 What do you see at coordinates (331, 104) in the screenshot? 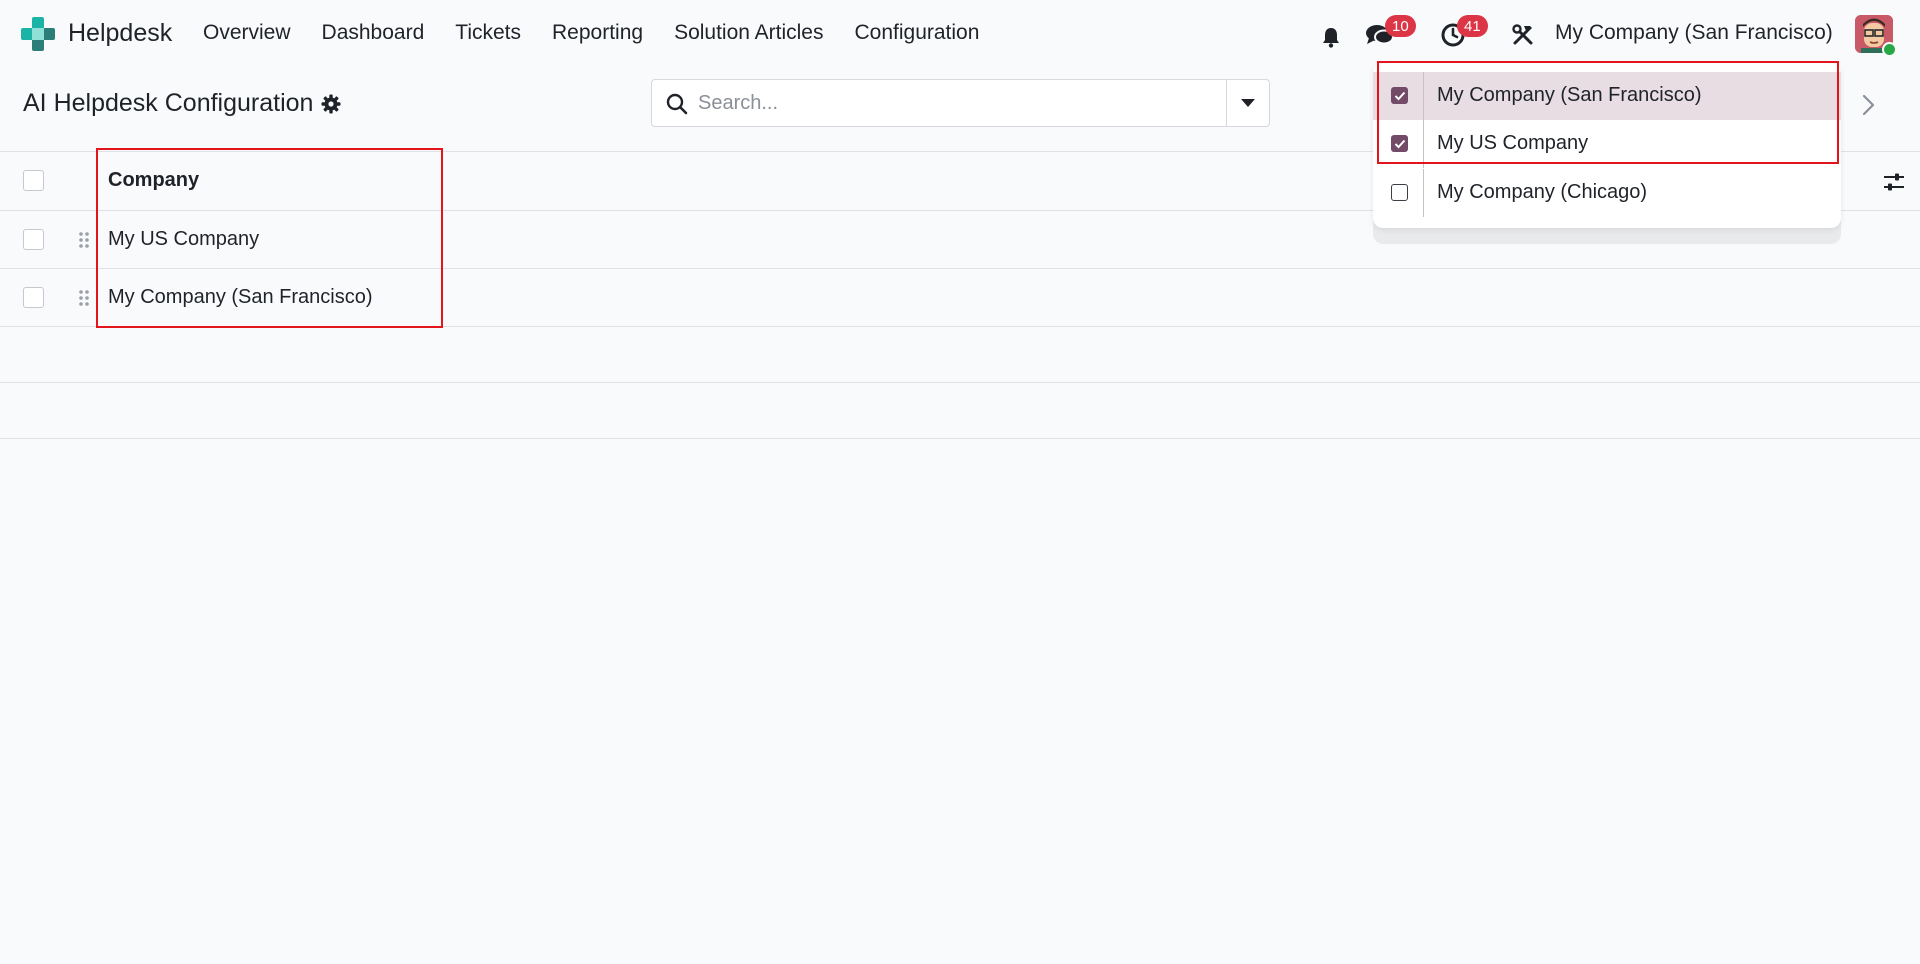
I see `gear-icon` at bounding box center [331, 104].